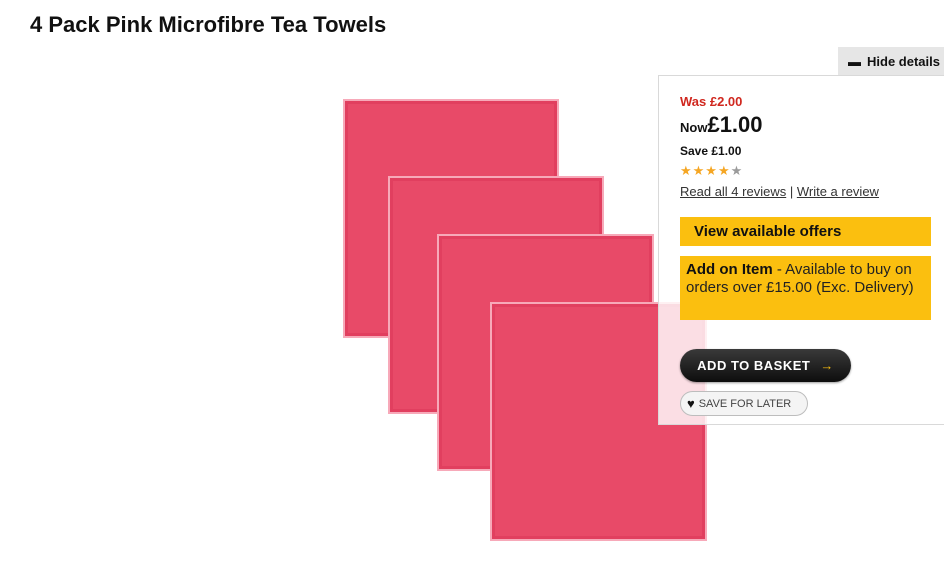  Describe the element at coordinates (729, 269) in the screenshot. I see `add-on-title: Add on Item` at that location.